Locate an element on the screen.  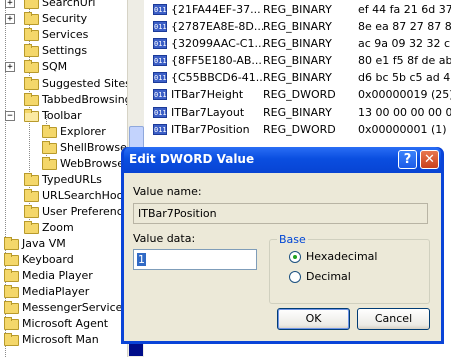
tree-item-settings: Settings is located at coordinates (55, 51).